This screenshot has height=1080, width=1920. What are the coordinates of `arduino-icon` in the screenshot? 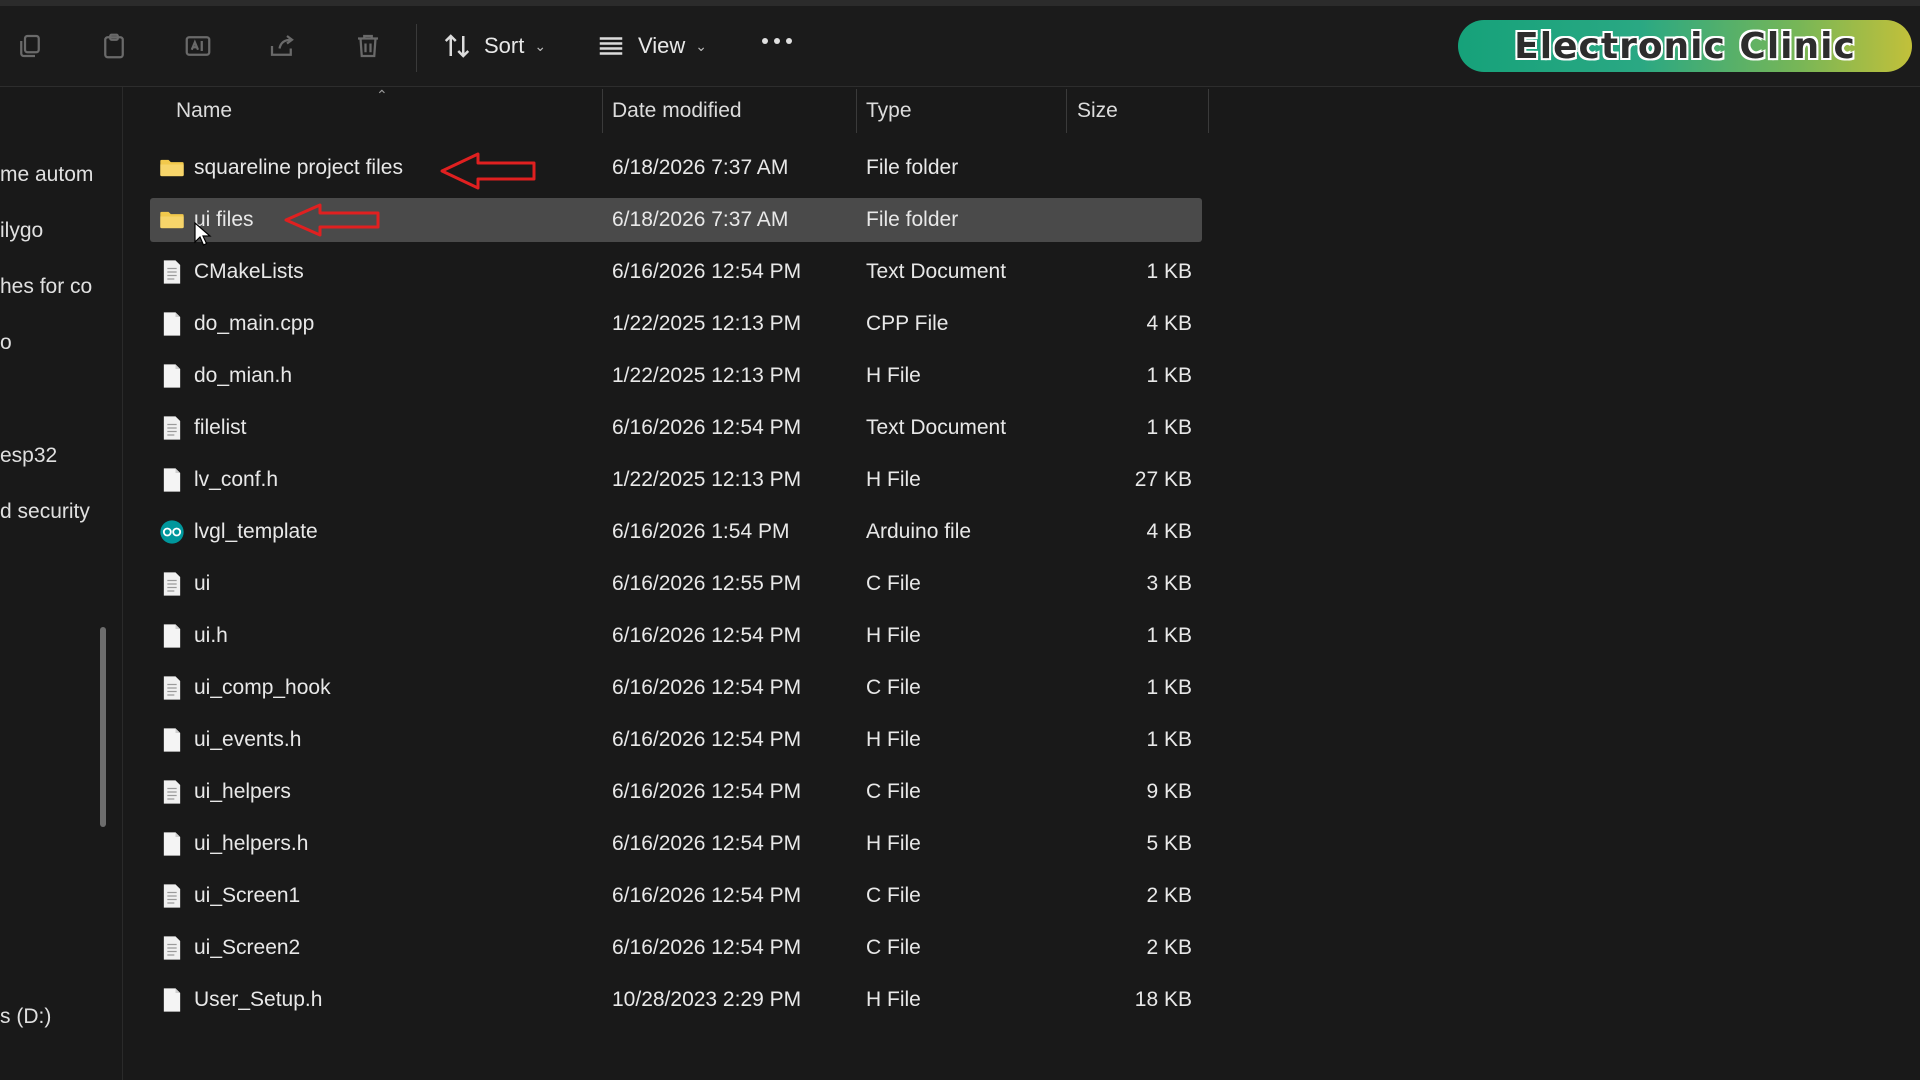 It's located at (172, 532).